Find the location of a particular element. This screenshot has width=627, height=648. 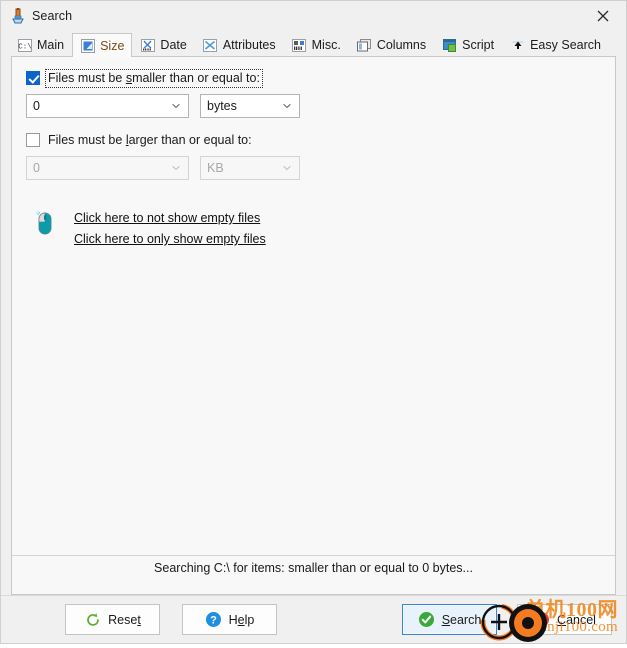

link-only-show-empty-files: Click here to only show empty files is located at coordinates (170, 239).